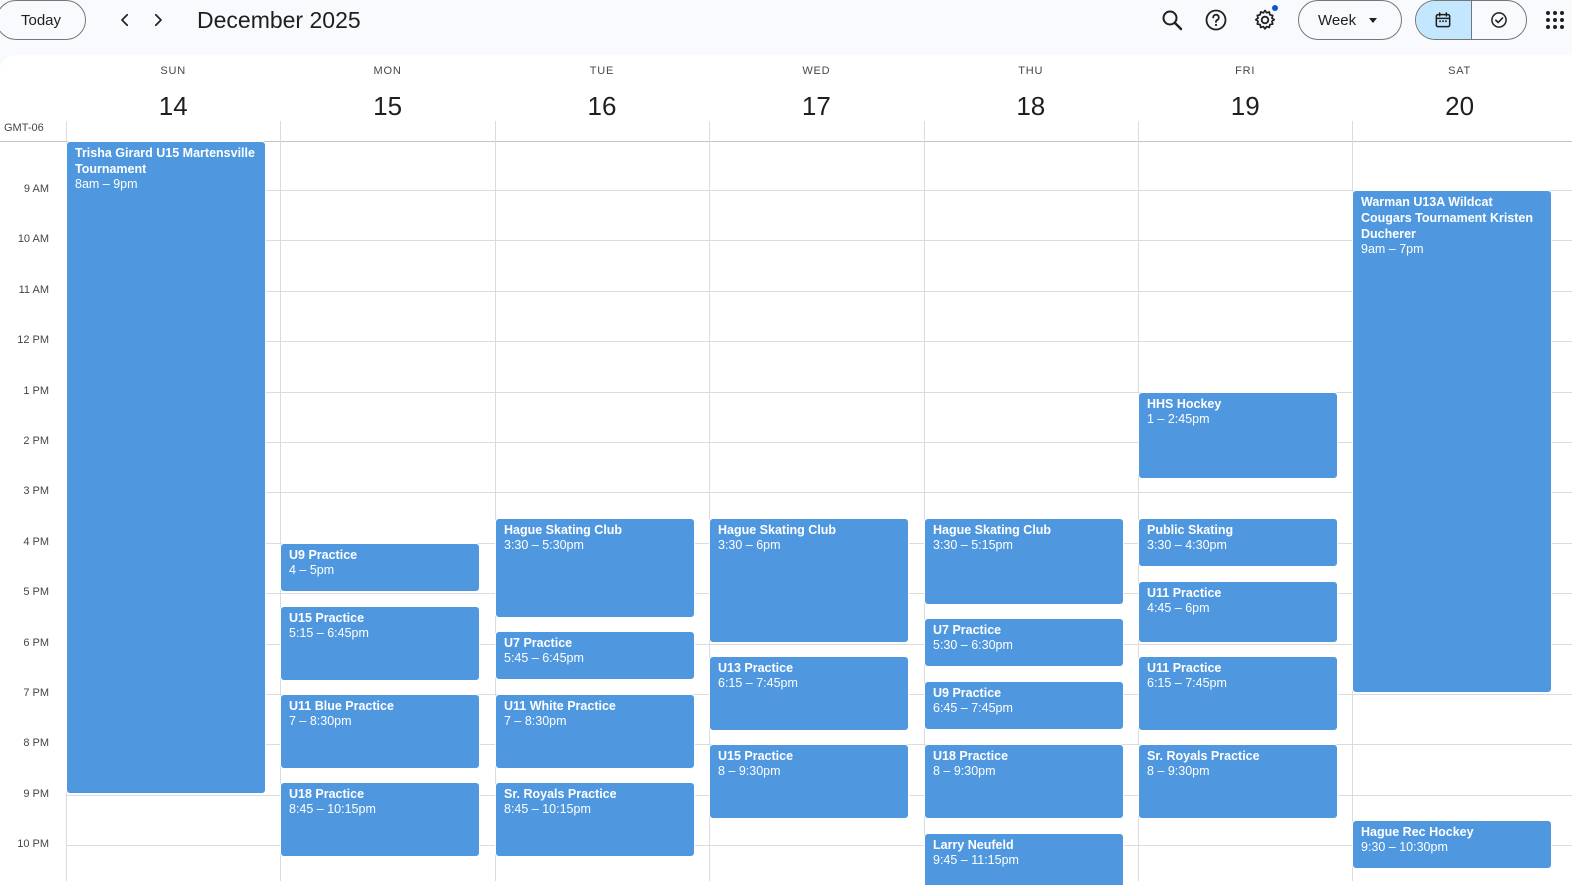 Image resolution: width=1572 pixels, height=885 pixels. Describe the element at coordinates (387, 71) in the screenshot. I see `day-of-week-label: MON` at that location.